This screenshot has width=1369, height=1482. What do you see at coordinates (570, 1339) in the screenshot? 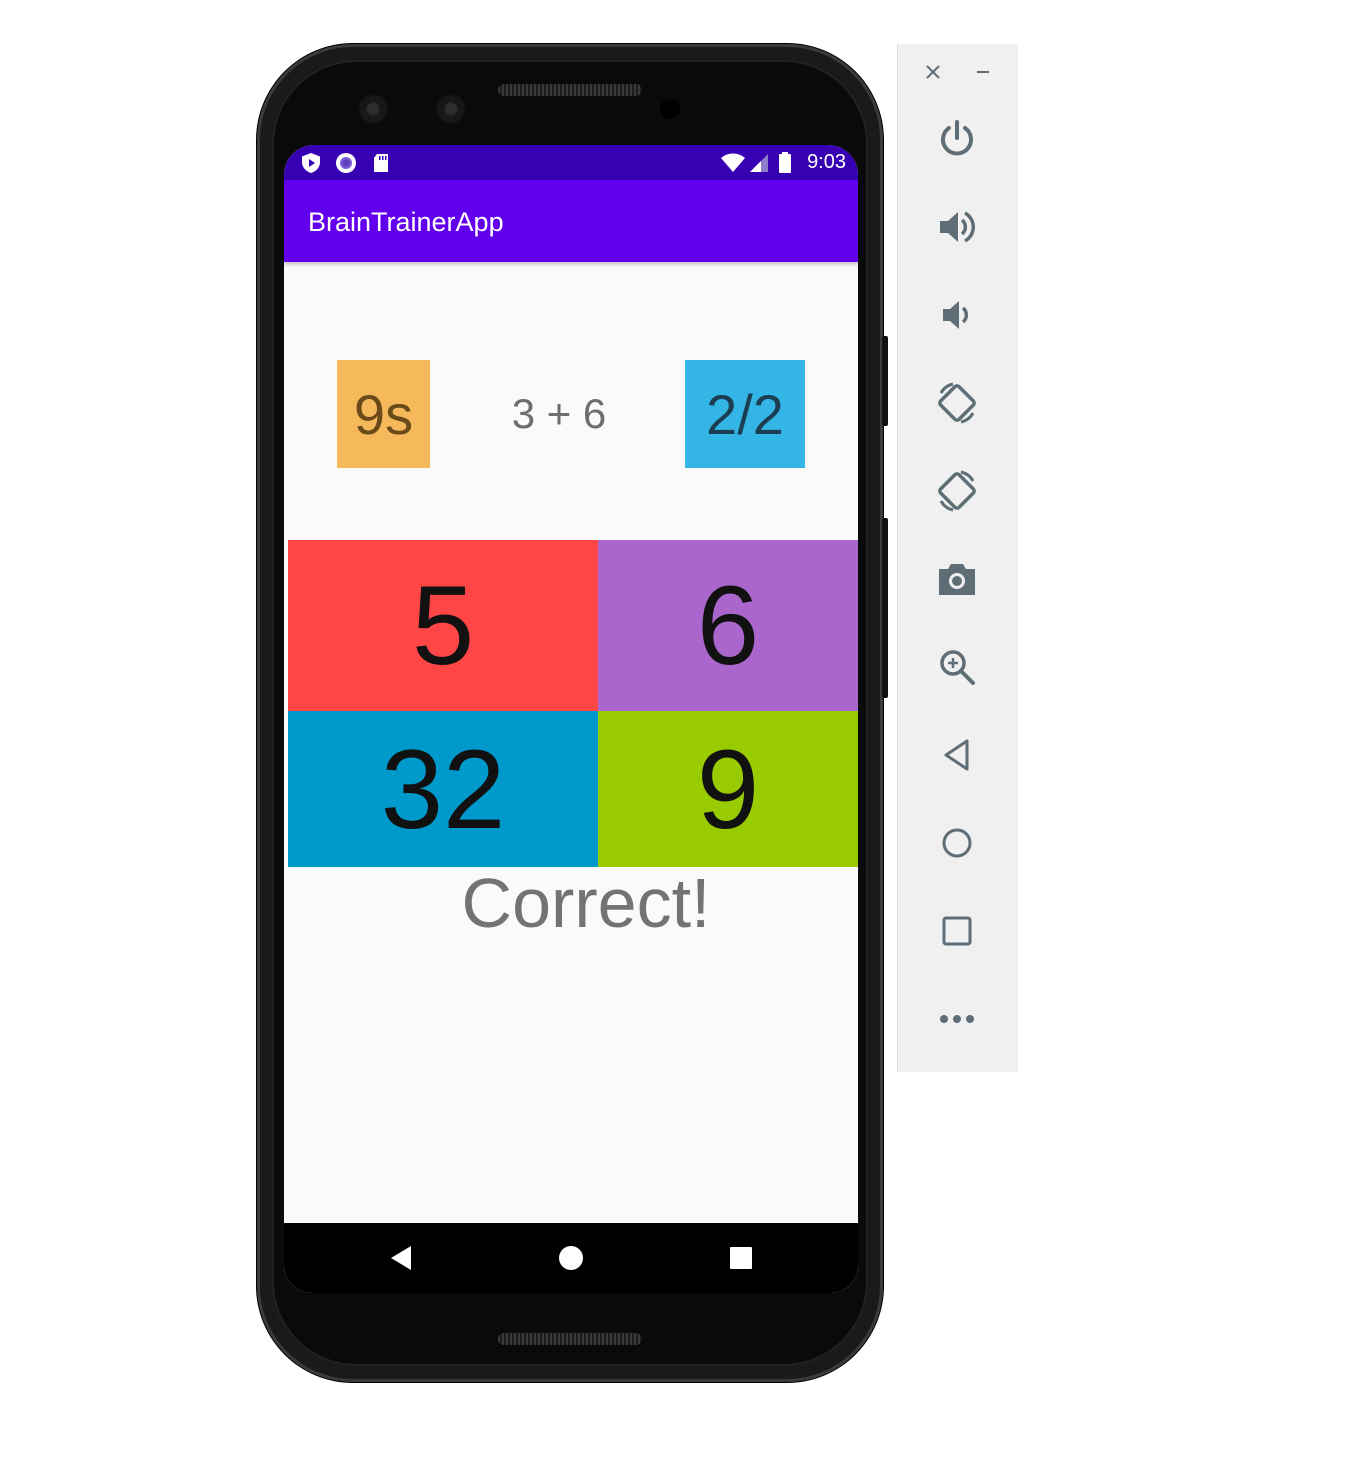
I see `bottom-speaker` at bounding box center [570, 1339].